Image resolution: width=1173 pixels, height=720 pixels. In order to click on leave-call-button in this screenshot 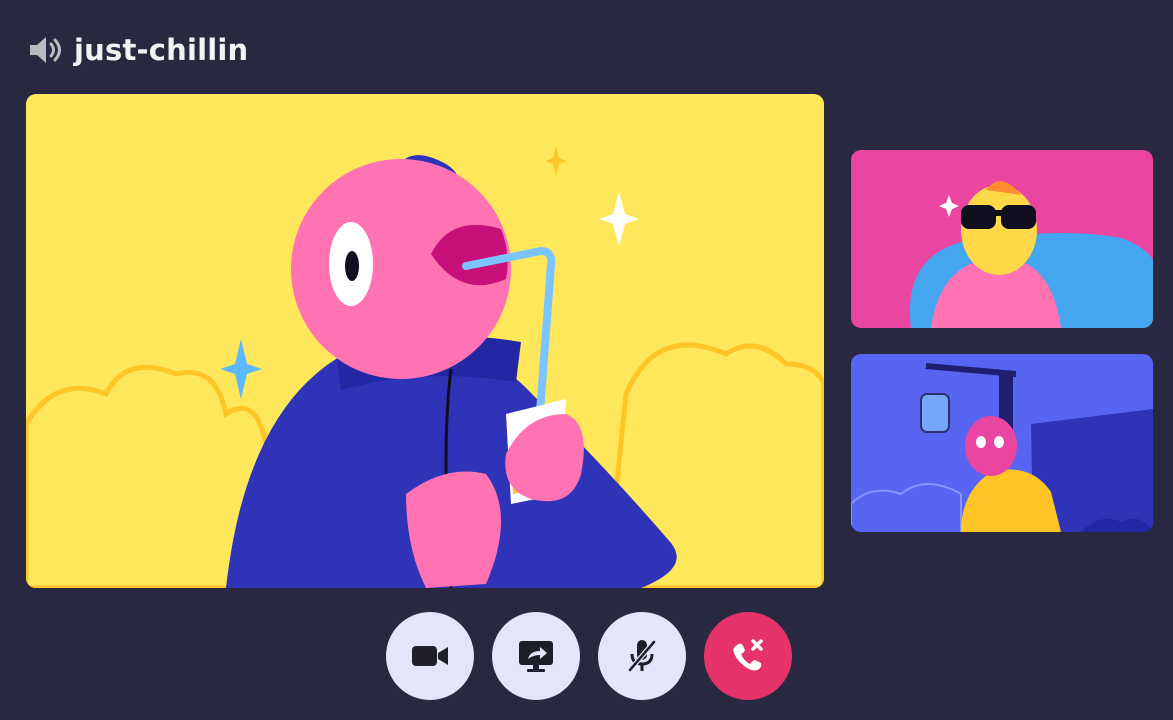, I will do `click(748, 656)`.